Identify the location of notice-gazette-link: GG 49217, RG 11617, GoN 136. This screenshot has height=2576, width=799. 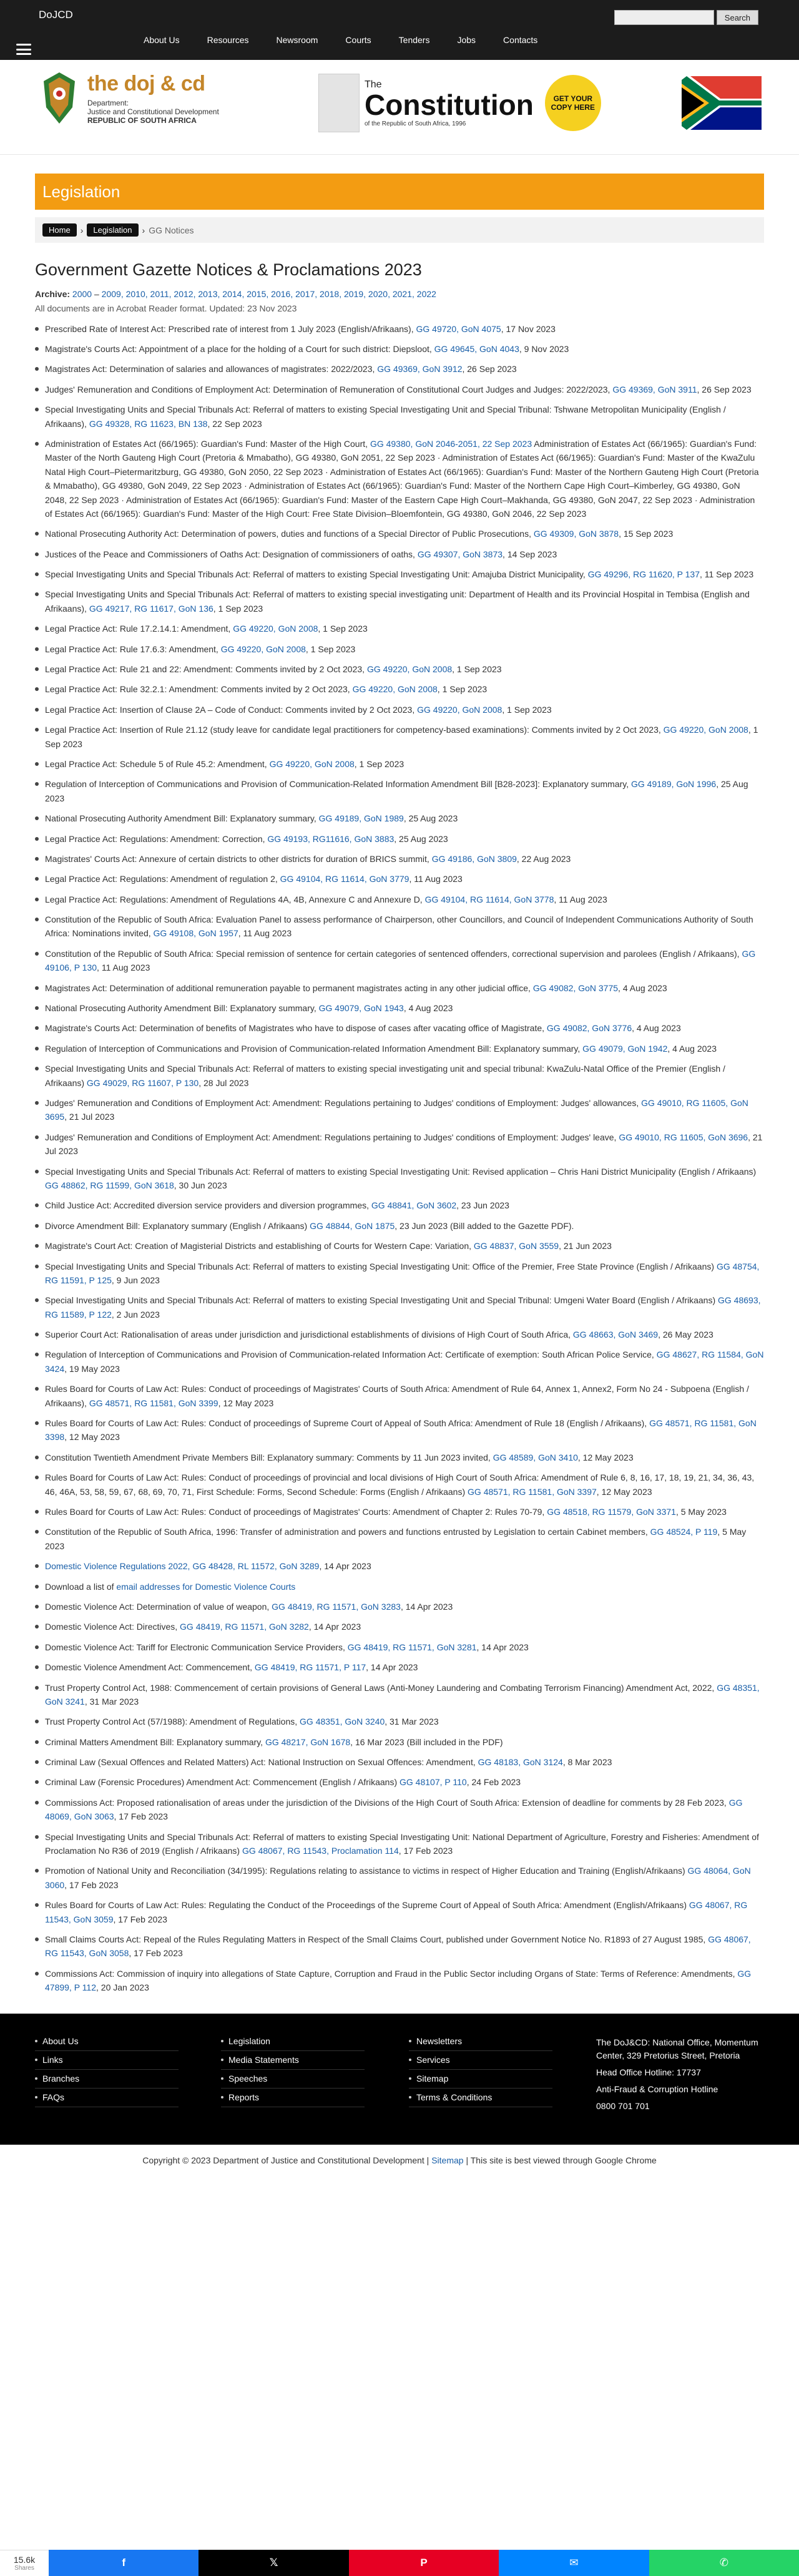
(151, 609).